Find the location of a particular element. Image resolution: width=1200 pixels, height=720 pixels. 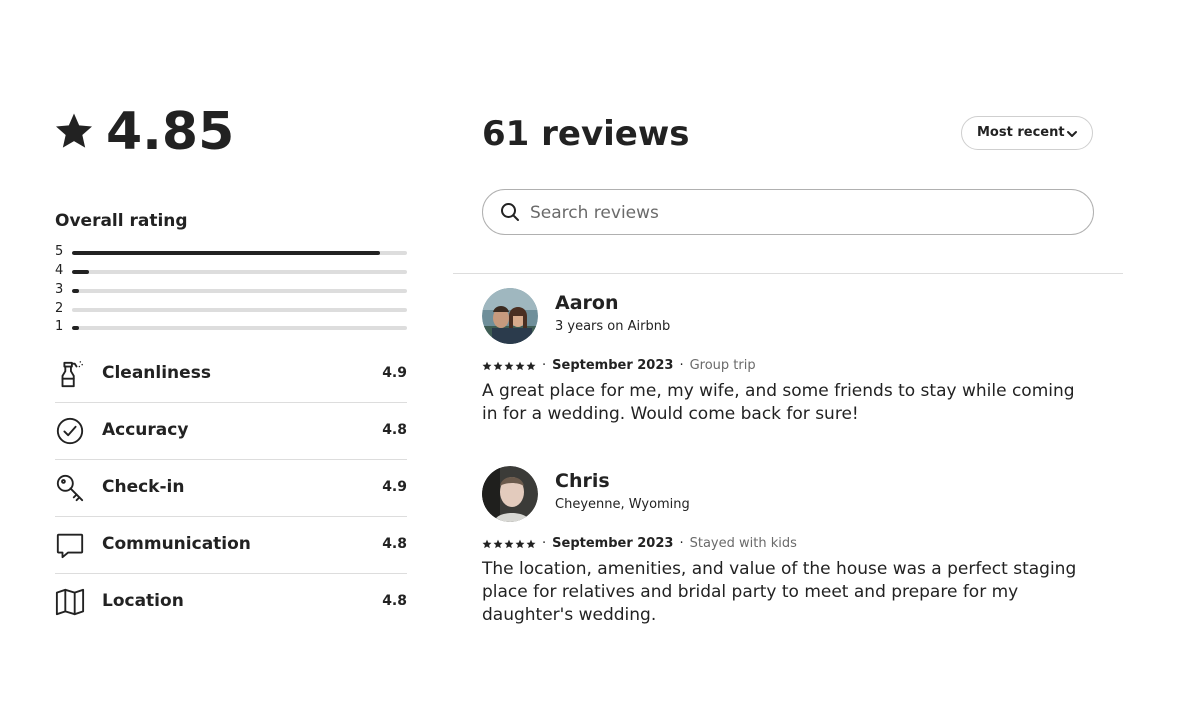

histogram-star-label: 3 is located at coordinates (59, 289).